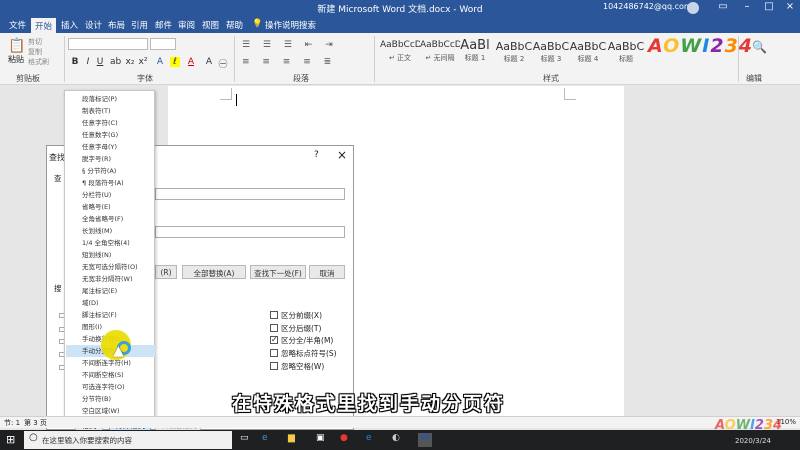  Describe the element at coordinates (118, 399) in the screenshot. I see `special-menu-item: 分节符(B)` at that location.